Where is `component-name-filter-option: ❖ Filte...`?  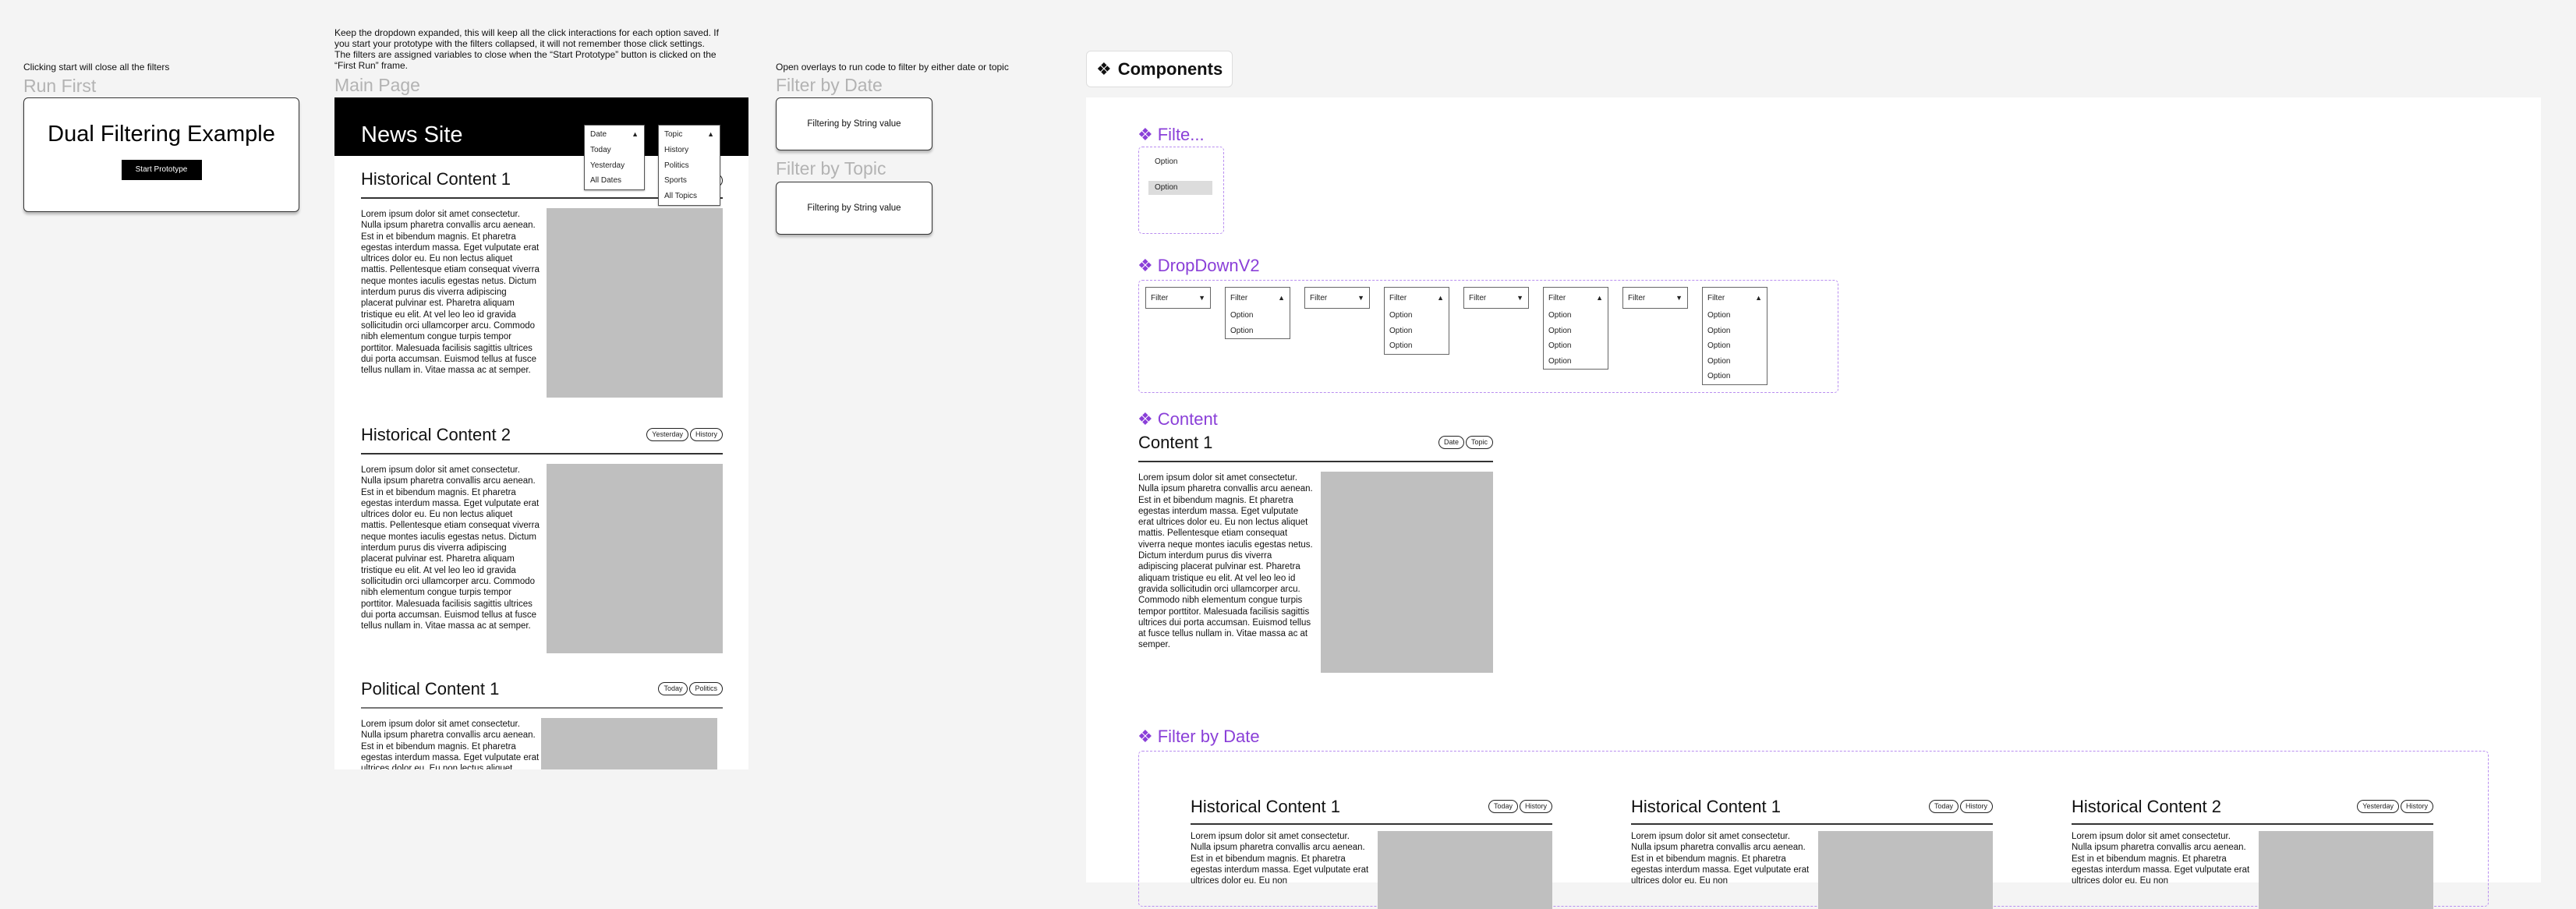 component-name-filter-option: ❖ Filte... is located at coordinates (1171, 135).